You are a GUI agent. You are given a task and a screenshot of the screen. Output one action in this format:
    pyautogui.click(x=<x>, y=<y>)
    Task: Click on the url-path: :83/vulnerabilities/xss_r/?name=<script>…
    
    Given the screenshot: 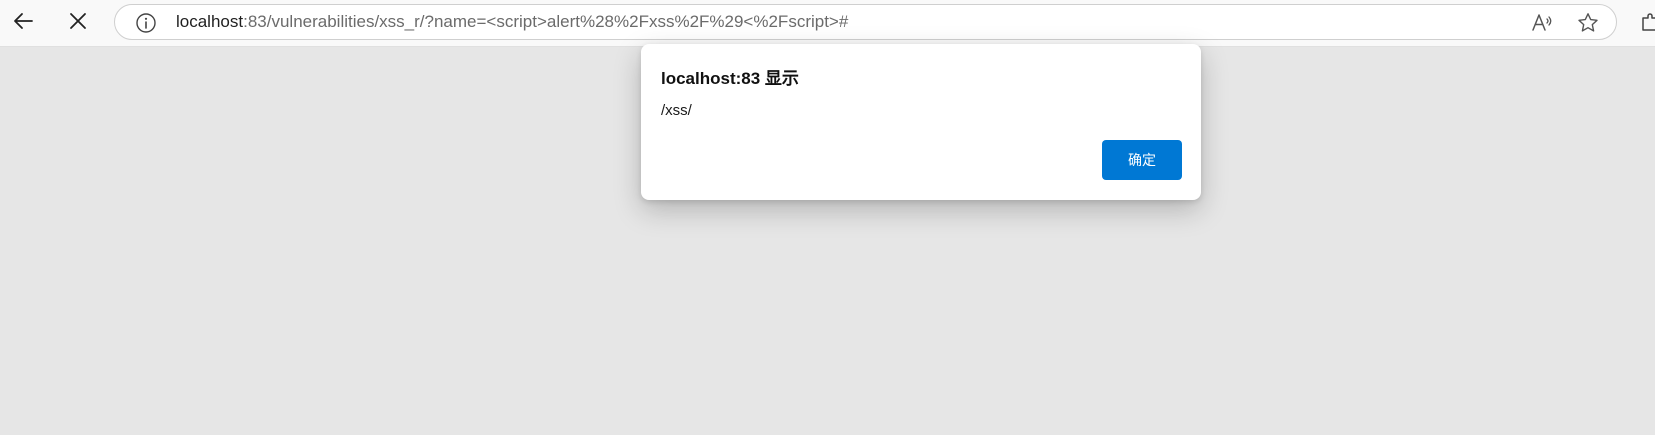 What is the action you would take?
    pyautogui.click(x=546, y=21)
    